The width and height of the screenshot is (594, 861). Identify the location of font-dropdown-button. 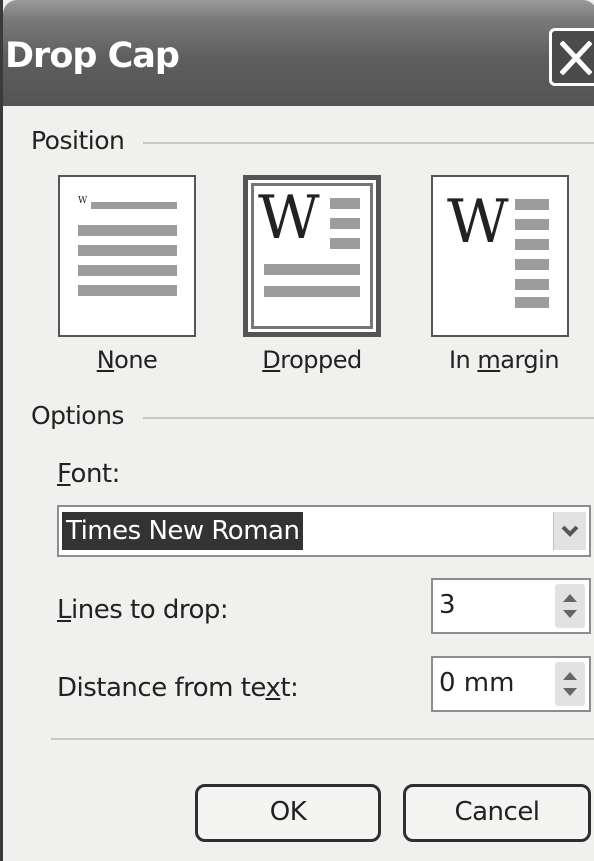
(569, 531).